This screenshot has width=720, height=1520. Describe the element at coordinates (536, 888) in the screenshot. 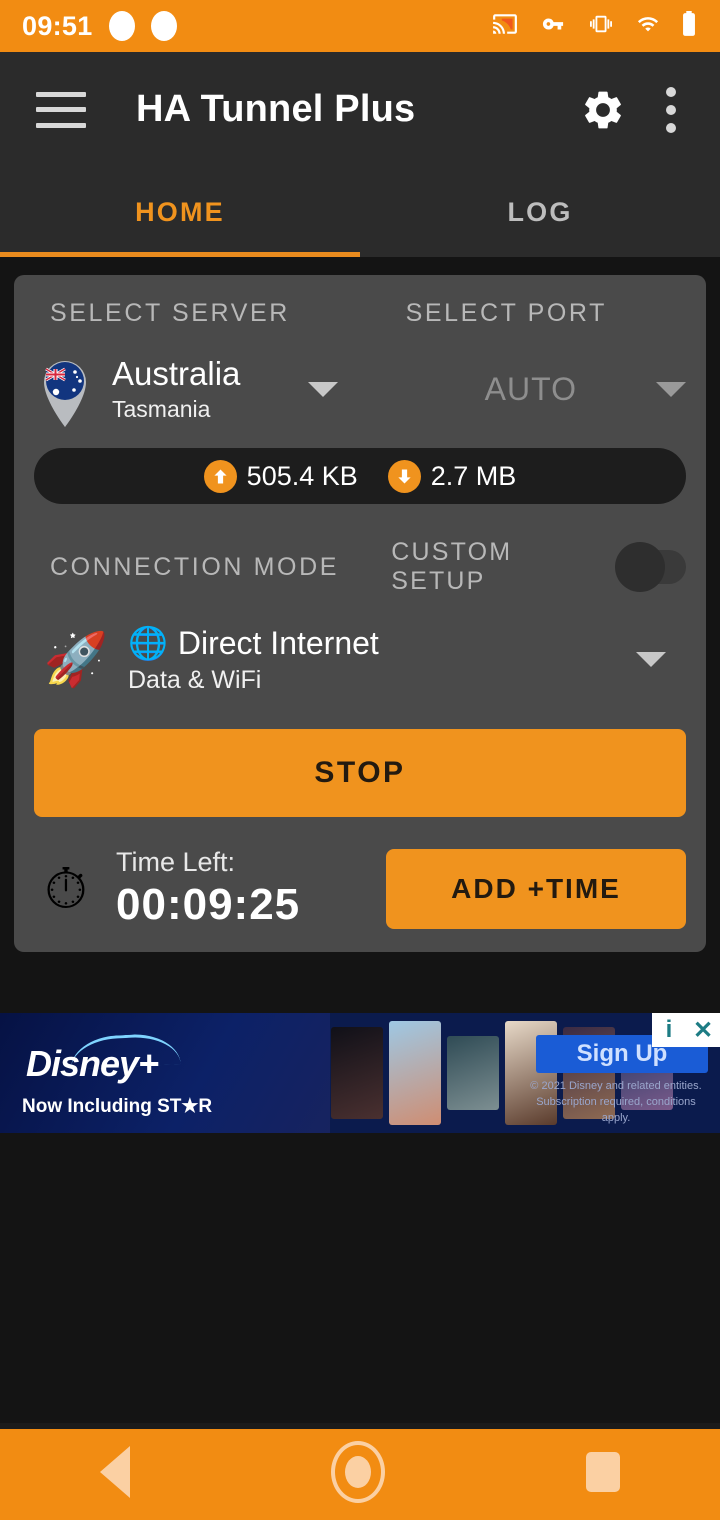

I see `add-time-button: ADD +TIME` at that location.